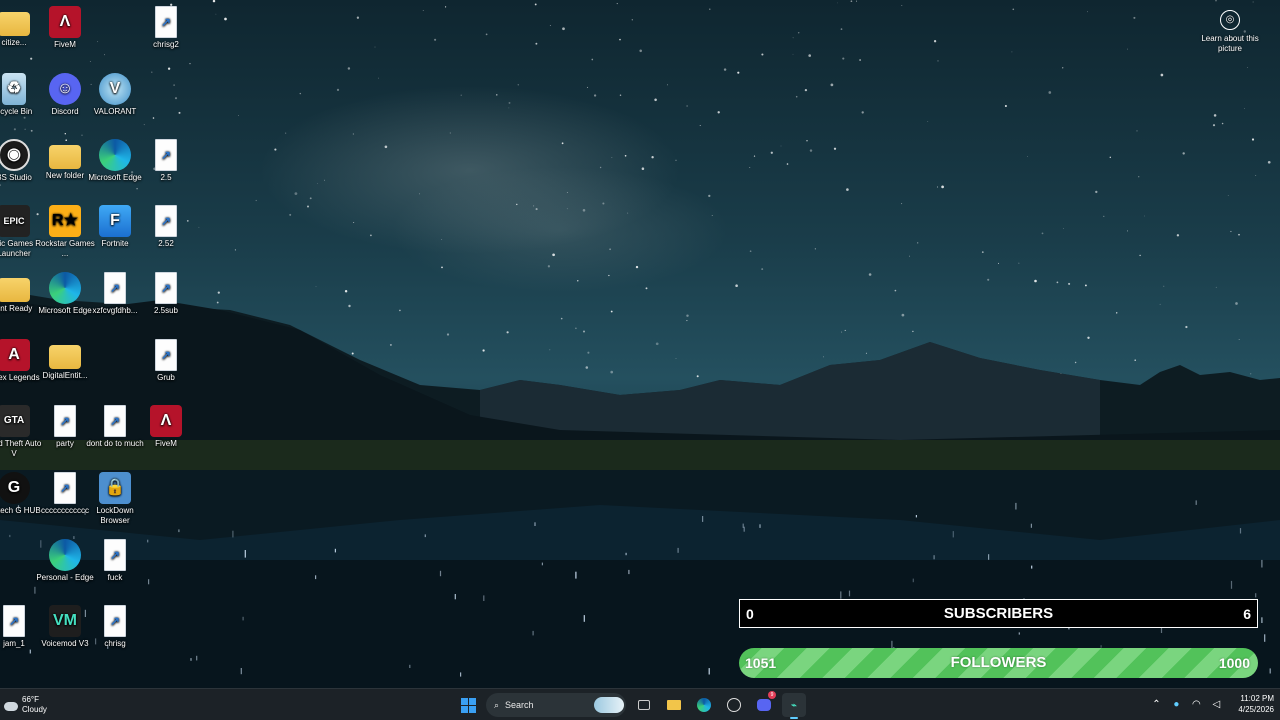 The width and height of the screenshot is (1280, 720). What do you see at coordinates (25, 705) in the screenshot?
I see `weather-widget: 66°F Cloudy` at bounding box center [25, 705].